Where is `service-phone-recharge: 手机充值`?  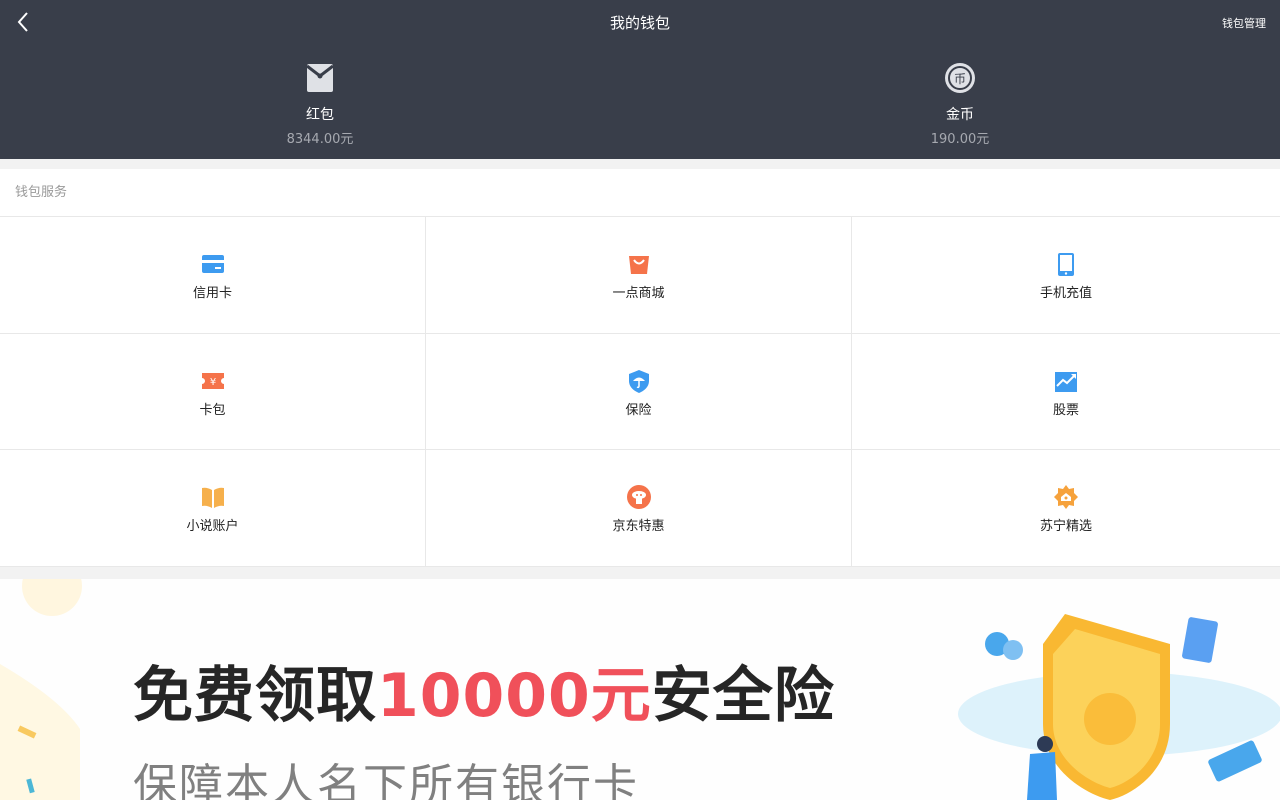 service-phone-recharge: 手机充值 is located at coordinates (1066, 275).